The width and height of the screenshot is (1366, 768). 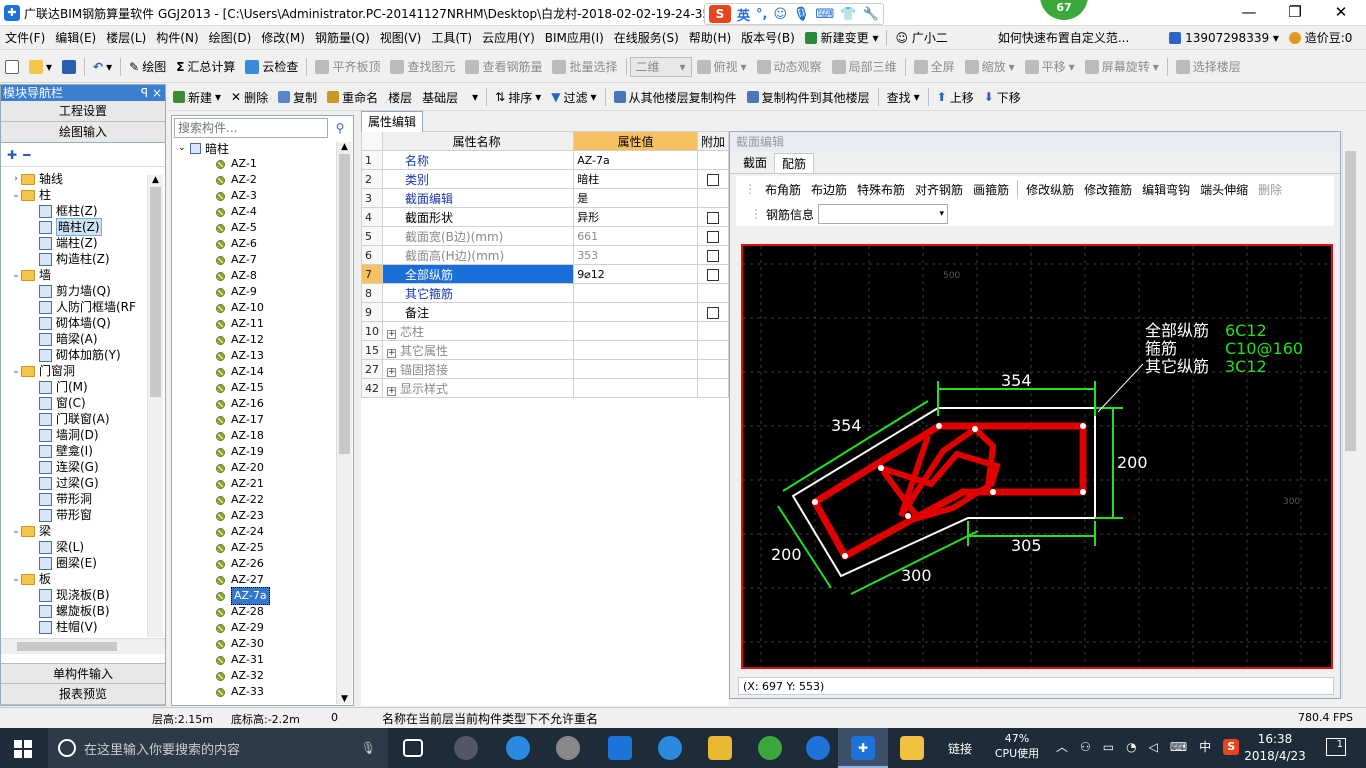 What do you see at coordinates (545, 217) in the screenshot?
I see `property-row: 4 截面形状 异形` at bounding box center [545, 217].